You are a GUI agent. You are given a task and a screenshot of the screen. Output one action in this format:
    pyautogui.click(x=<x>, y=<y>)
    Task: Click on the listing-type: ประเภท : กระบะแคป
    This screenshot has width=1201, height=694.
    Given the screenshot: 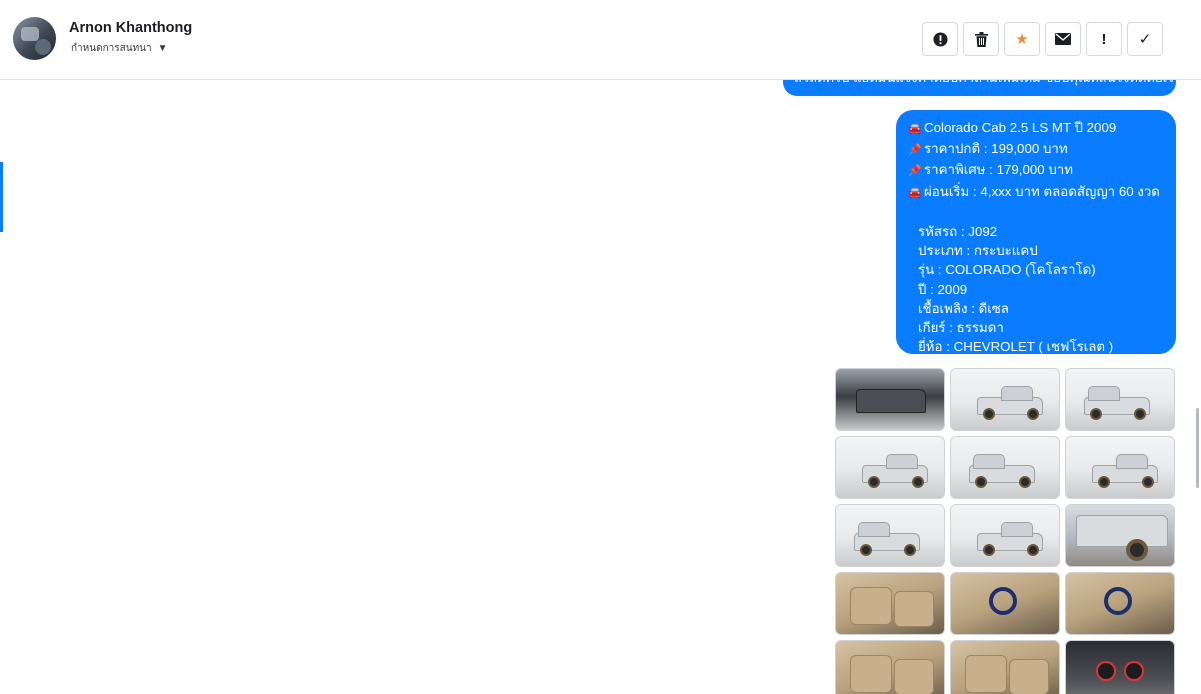 What is the action you would take?
    pyautogui.click(x=978, y=251)
    